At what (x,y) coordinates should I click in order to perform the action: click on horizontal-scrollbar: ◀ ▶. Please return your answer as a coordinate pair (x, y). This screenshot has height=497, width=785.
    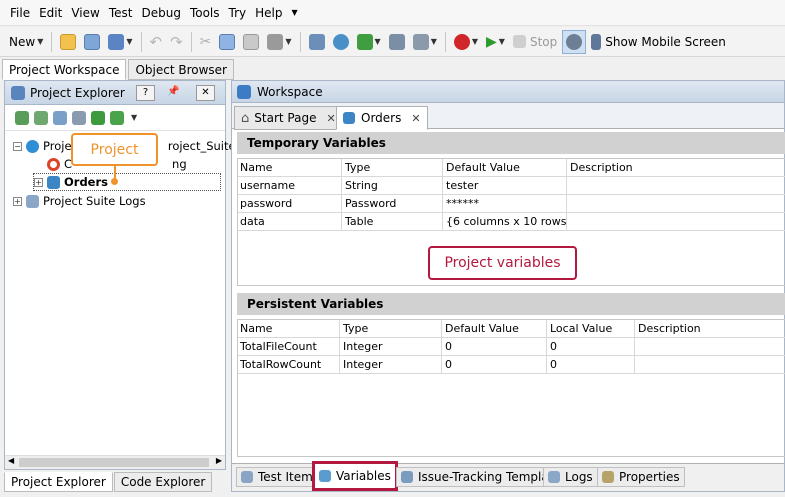
    Looking at the image, I should click on (115, 462).